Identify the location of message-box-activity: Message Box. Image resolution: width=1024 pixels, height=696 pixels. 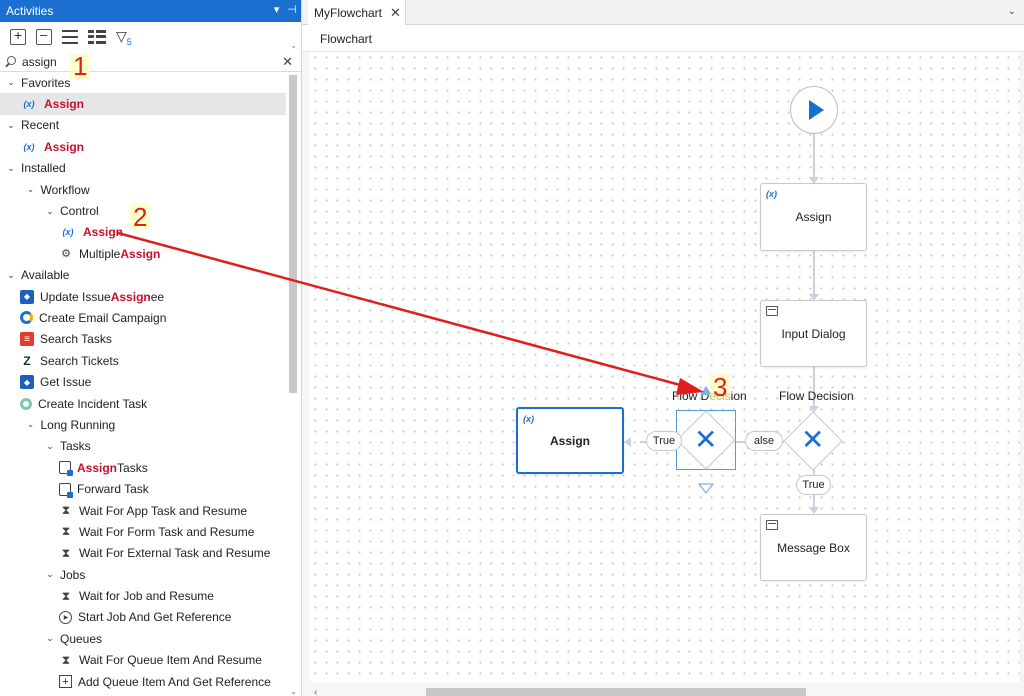
(813, 547).